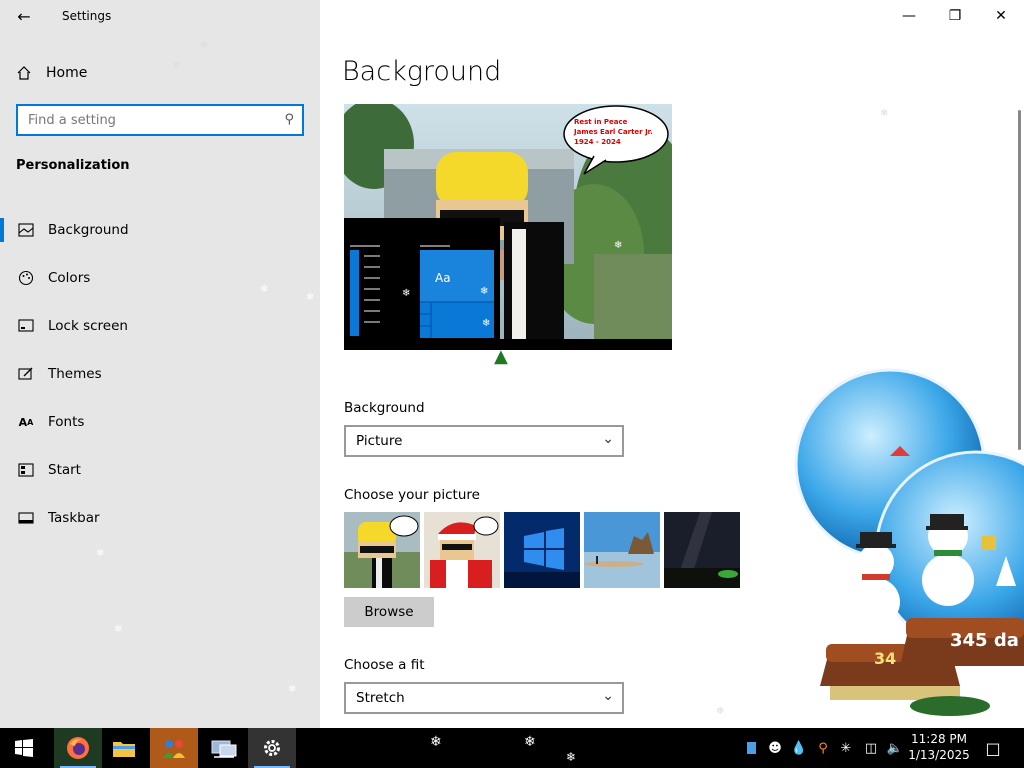  I want to click on clock-time: 11:28 PM, so click(939, 739).